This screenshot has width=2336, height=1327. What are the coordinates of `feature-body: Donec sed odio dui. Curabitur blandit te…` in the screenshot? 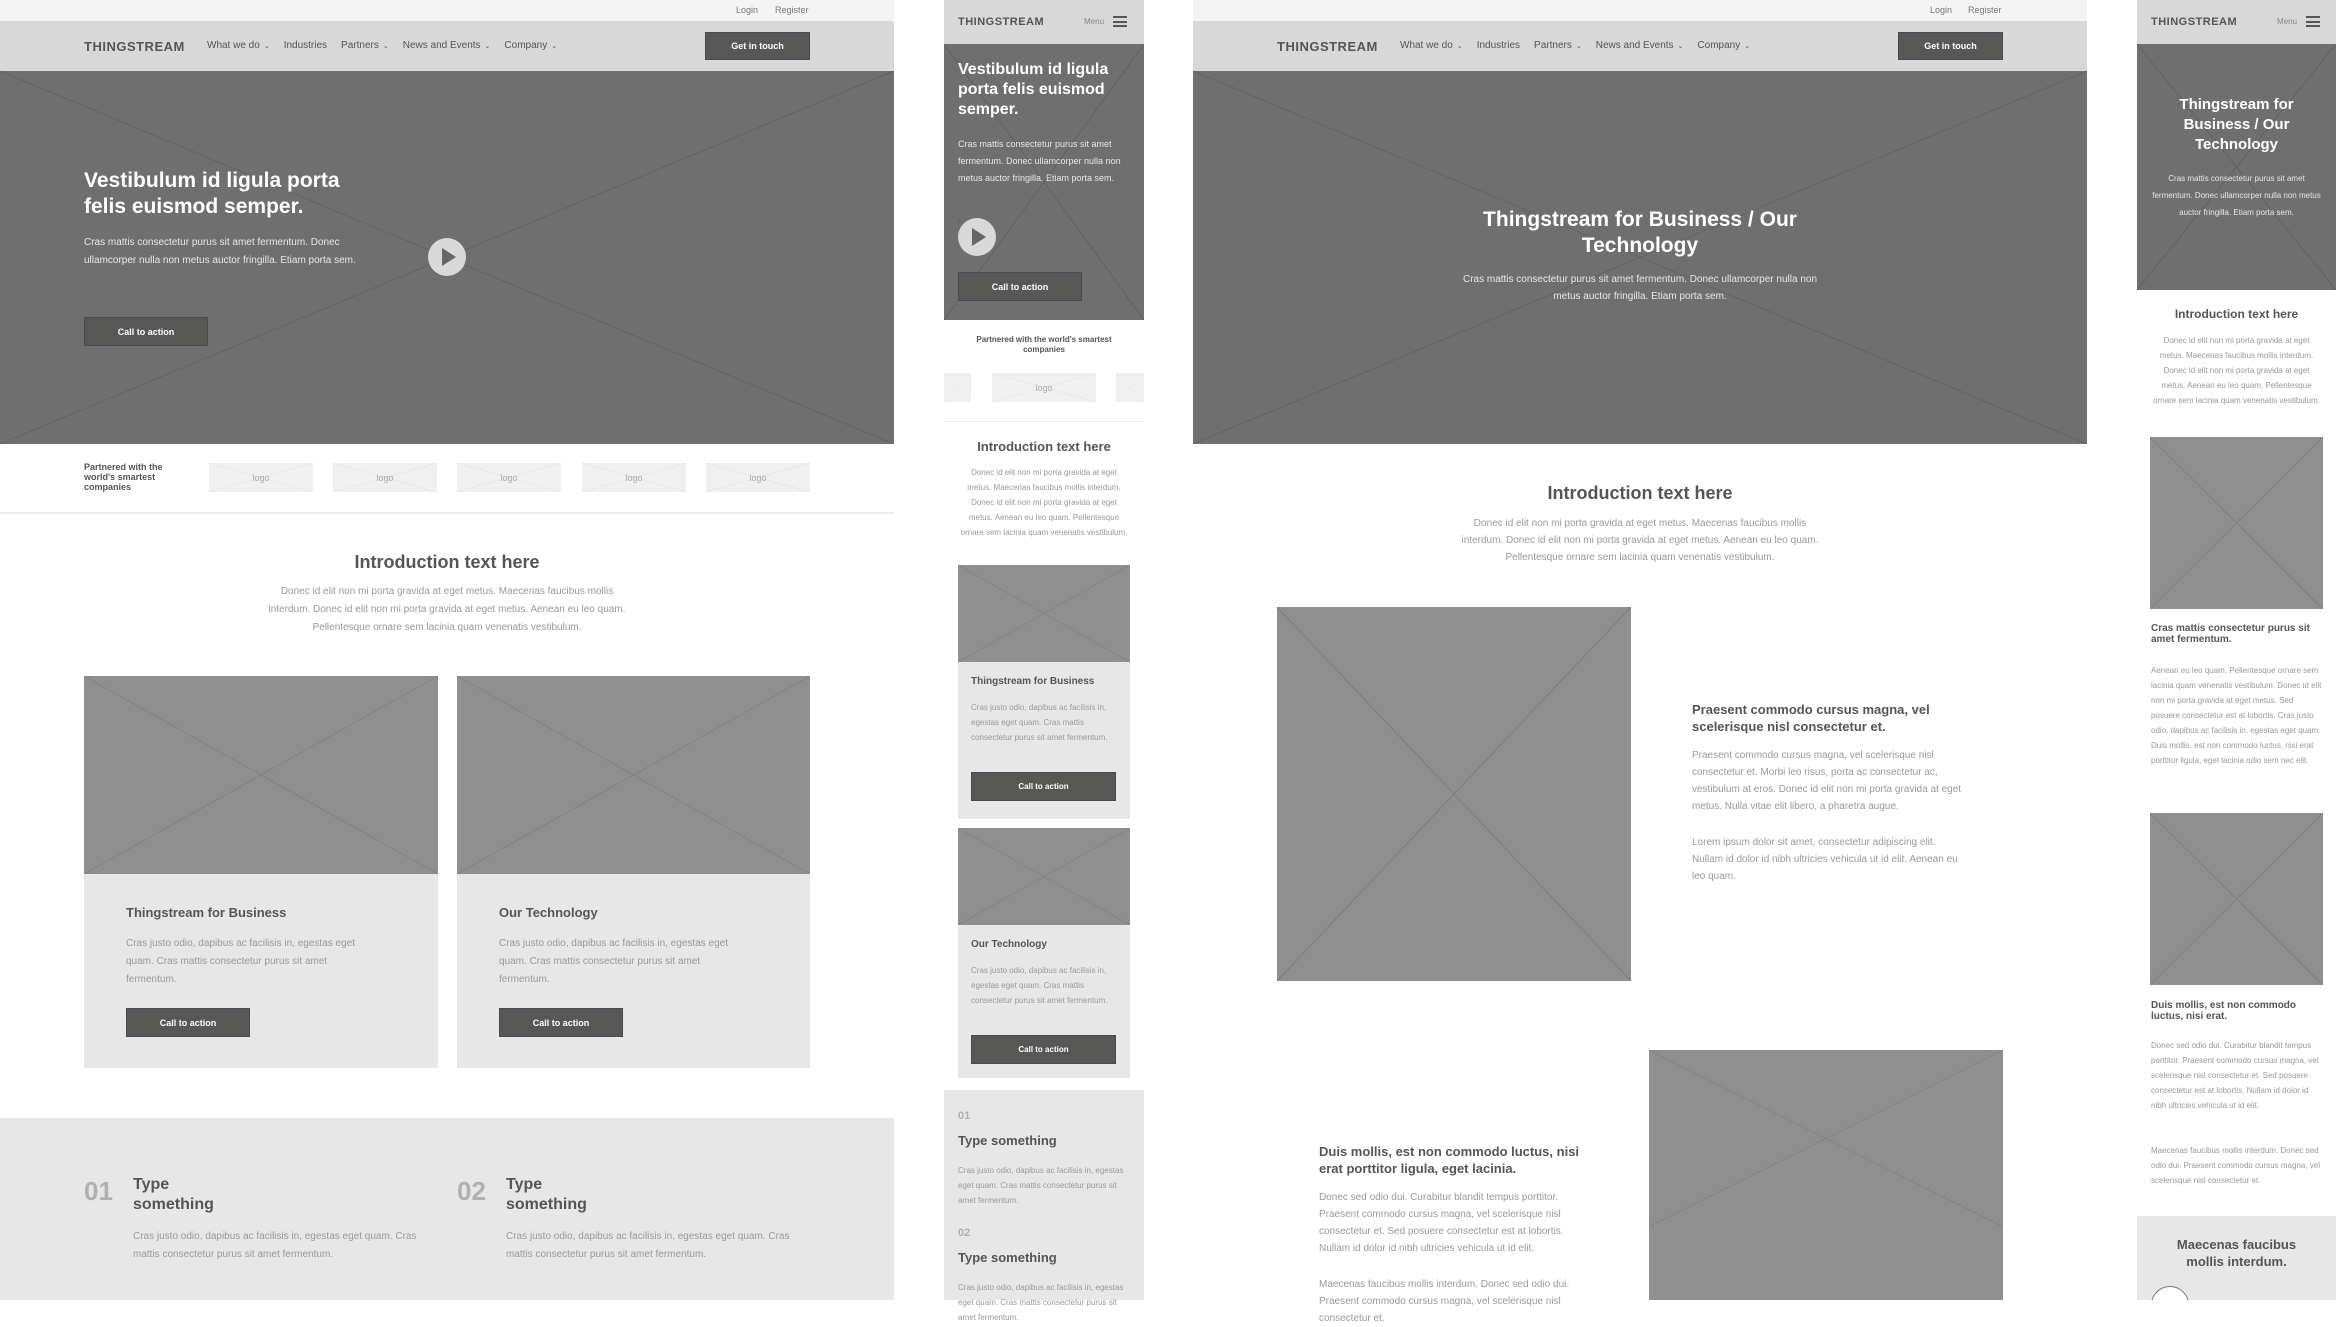 It's located at (1441, 1223).